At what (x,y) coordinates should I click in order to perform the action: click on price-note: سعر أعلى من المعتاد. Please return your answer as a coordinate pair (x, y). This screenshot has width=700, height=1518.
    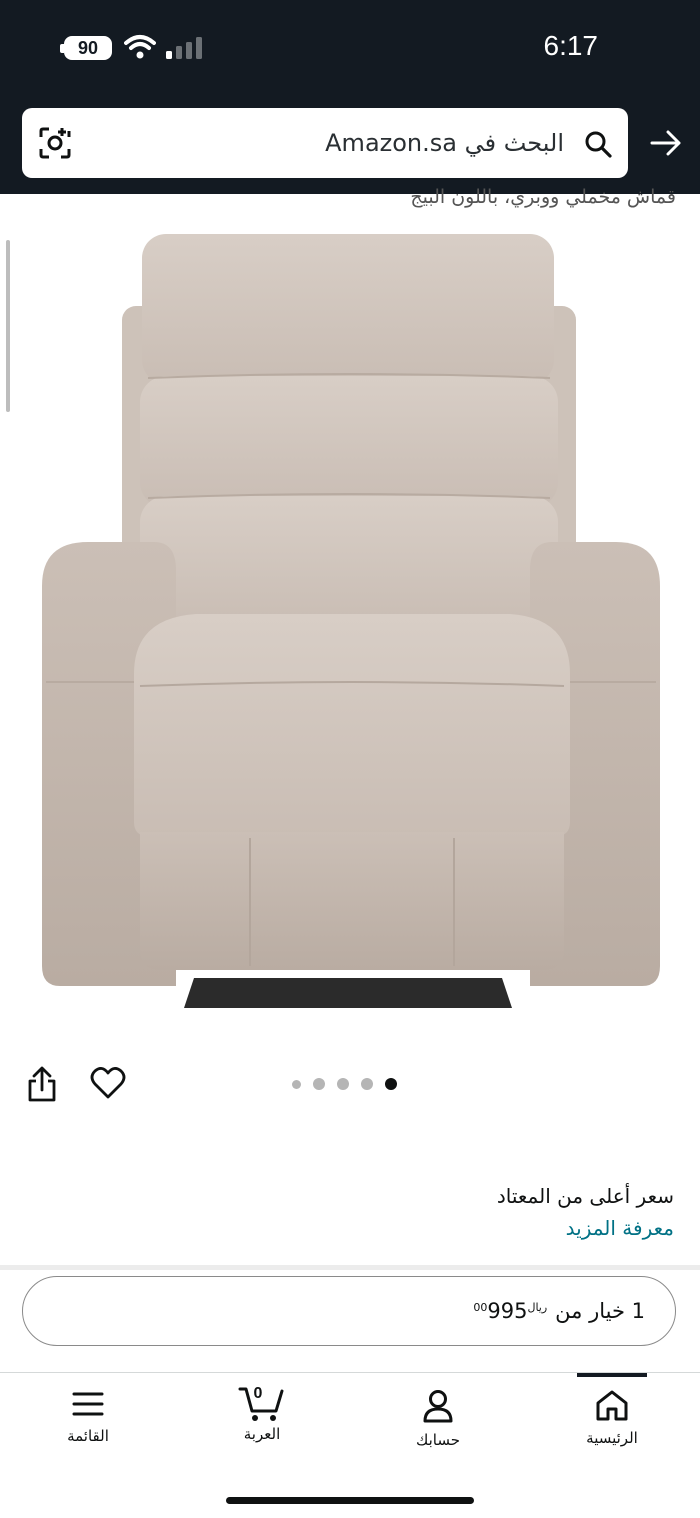
    Looking at the image, I should click on (585, 1196).